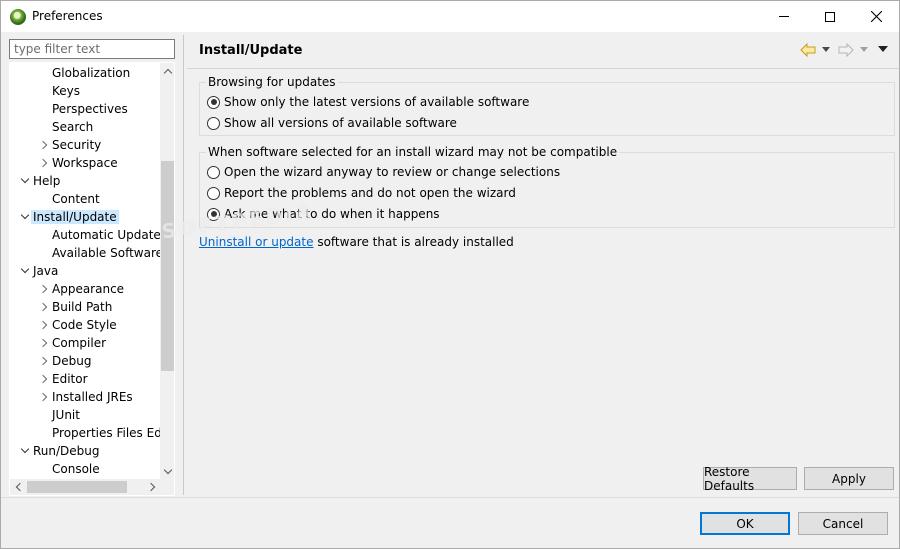  I want to click on tree-item: Available Software S, so click(113, 253).